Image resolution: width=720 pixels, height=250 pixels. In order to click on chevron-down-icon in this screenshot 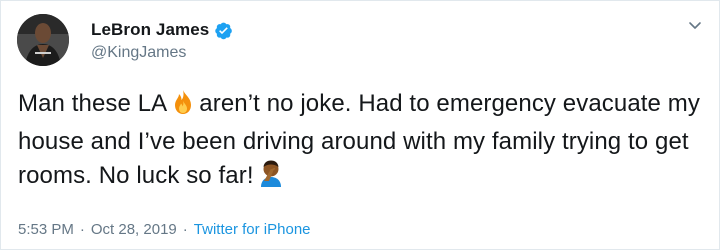, I will do `click(695, 25)`.